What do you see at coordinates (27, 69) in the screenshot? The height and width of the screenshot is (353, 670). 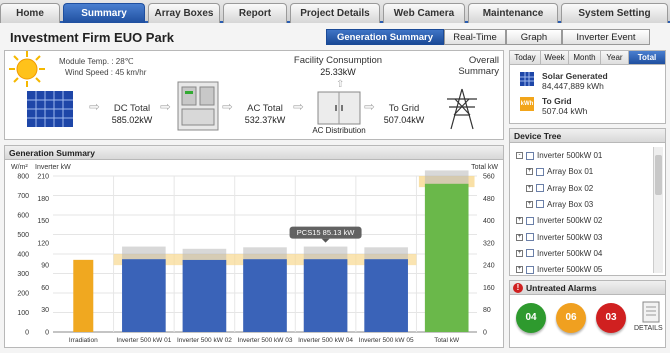 I see `sun-icon` at bounding box center [27, 69].